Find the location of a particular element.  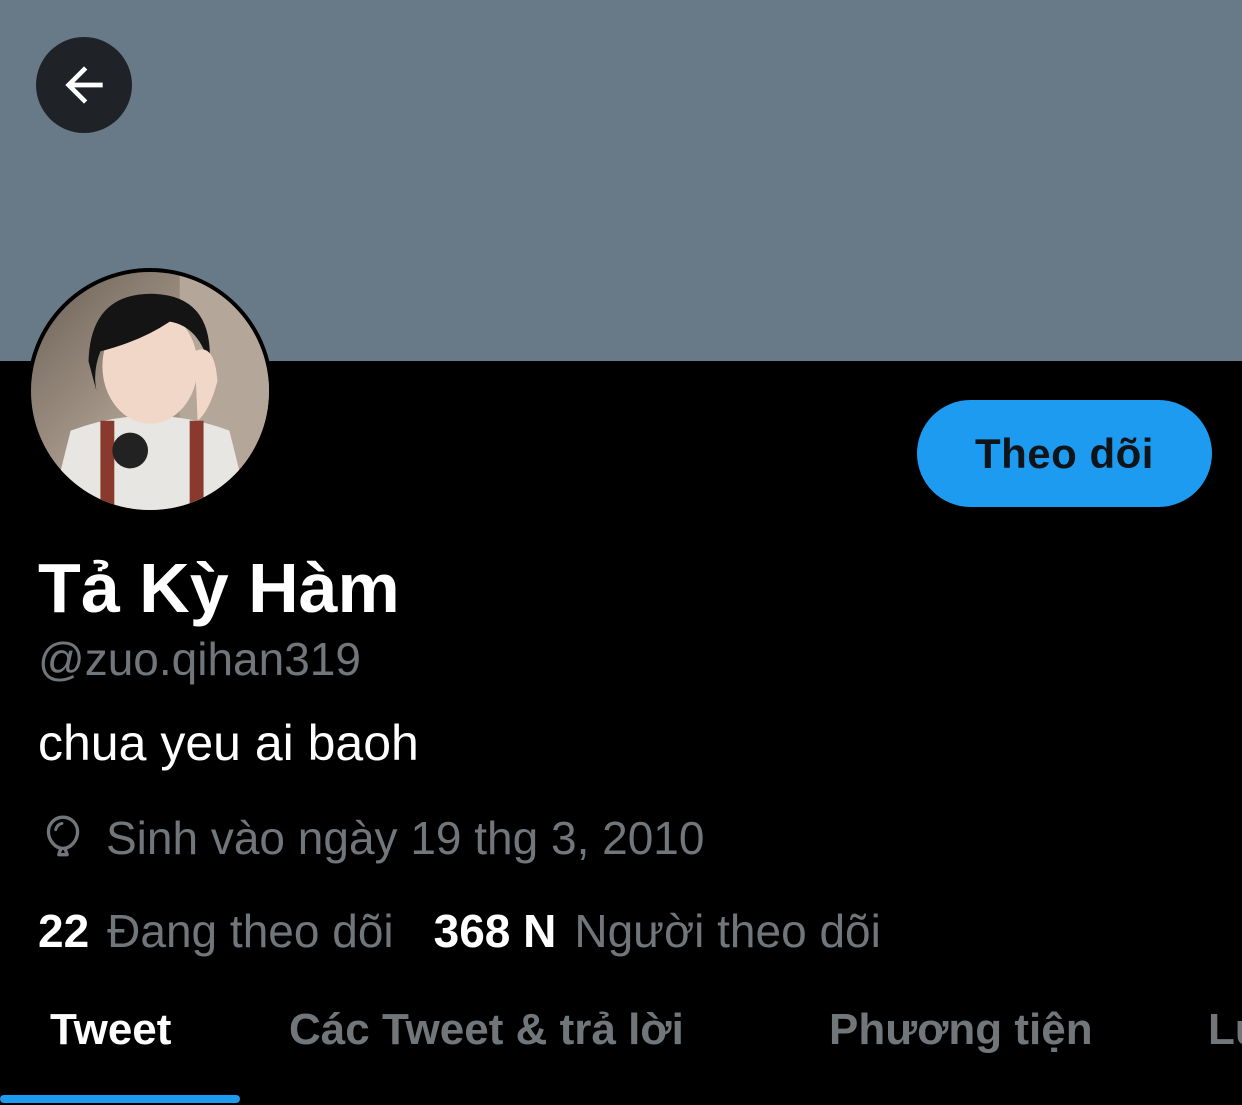

tab-tweet: Tweet is located at coordinates (110, 1030).